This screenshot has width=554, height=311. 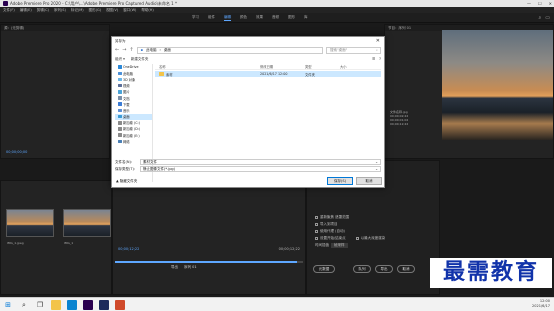 What do you see at coordinates (289, 249) in the screenshot?
I see `end-timecode: 00;00;12;22` at bounding box center [289, 249].